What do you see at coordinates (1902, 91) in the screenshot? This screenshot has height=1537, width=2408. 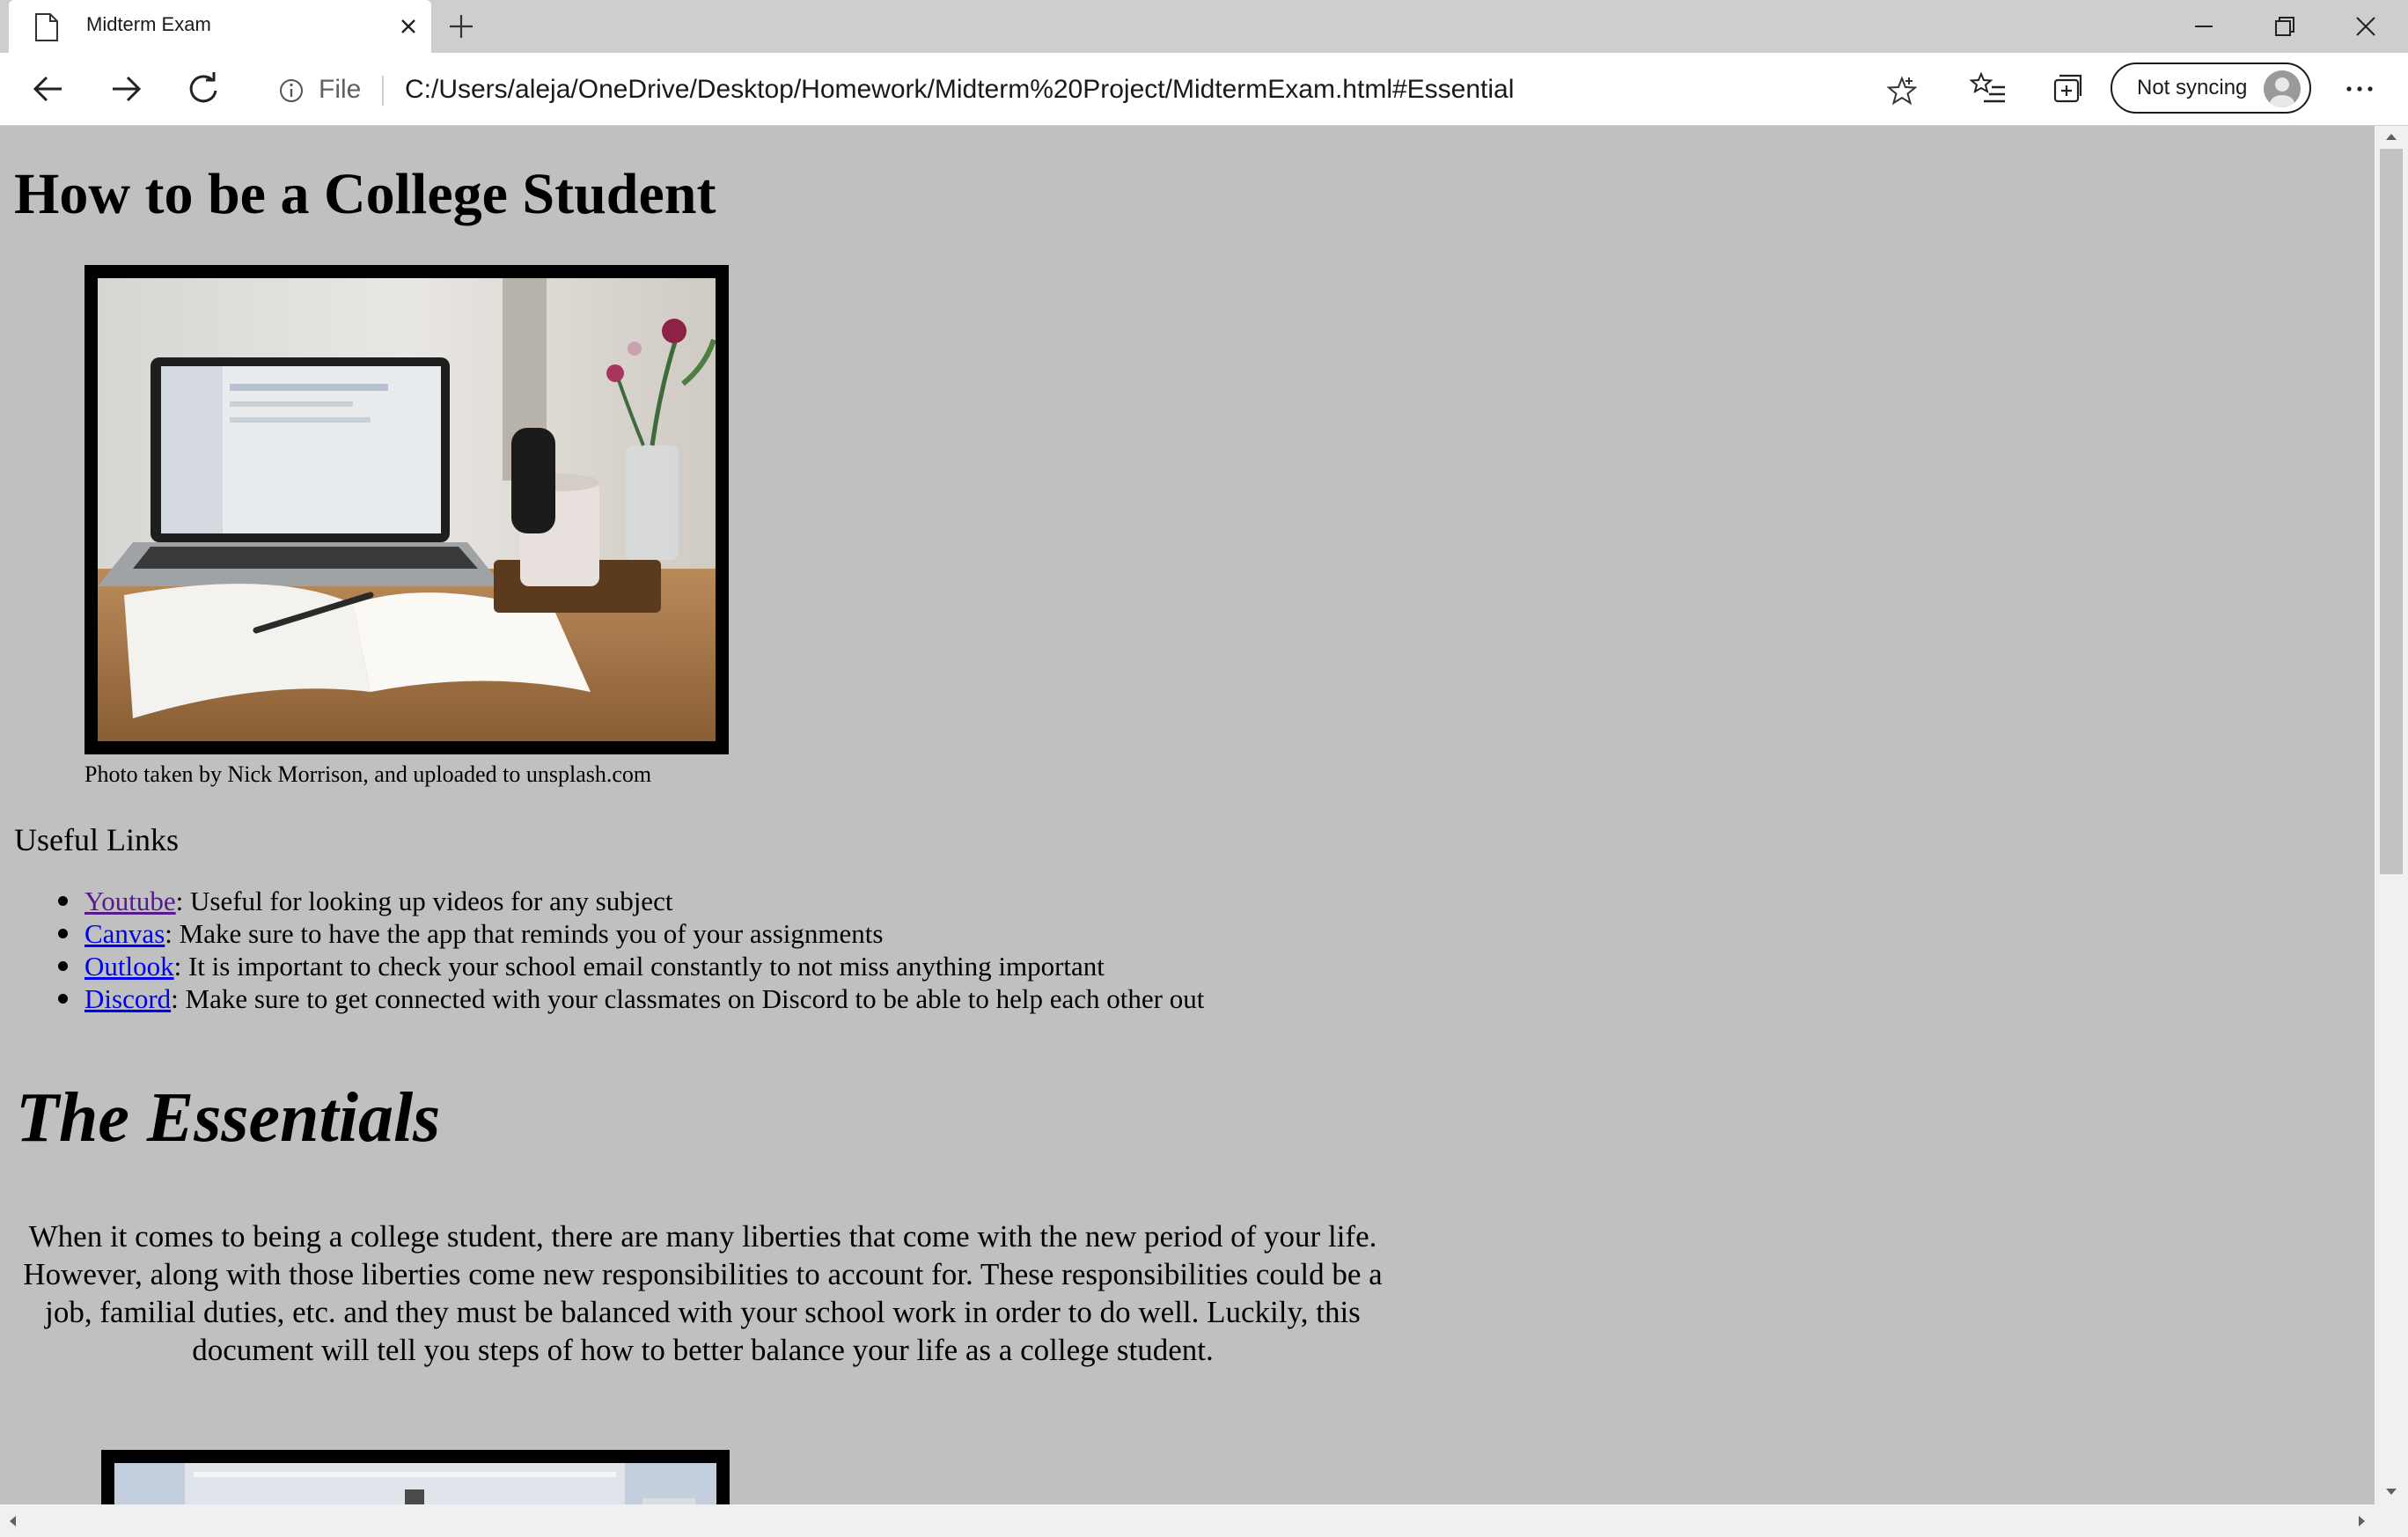 I see `star-icon` at bounding box center [1902, 91].